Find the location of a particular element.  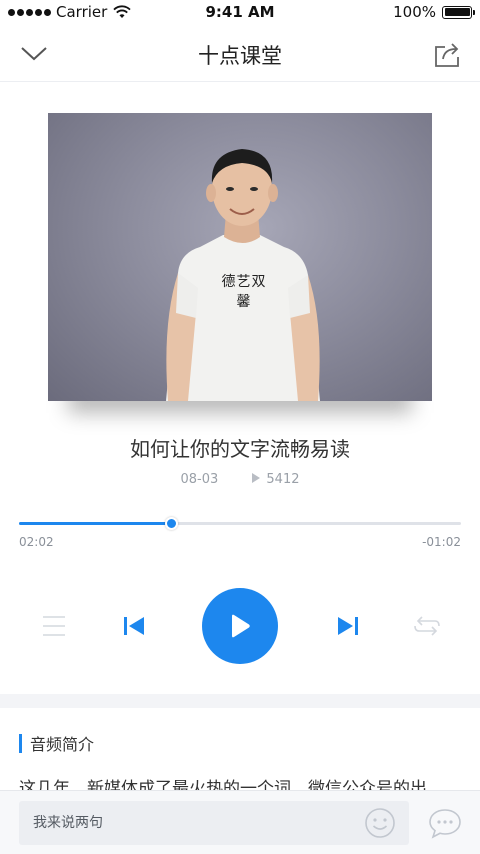

skip-previous-icon is located at coordinates (134, 626).